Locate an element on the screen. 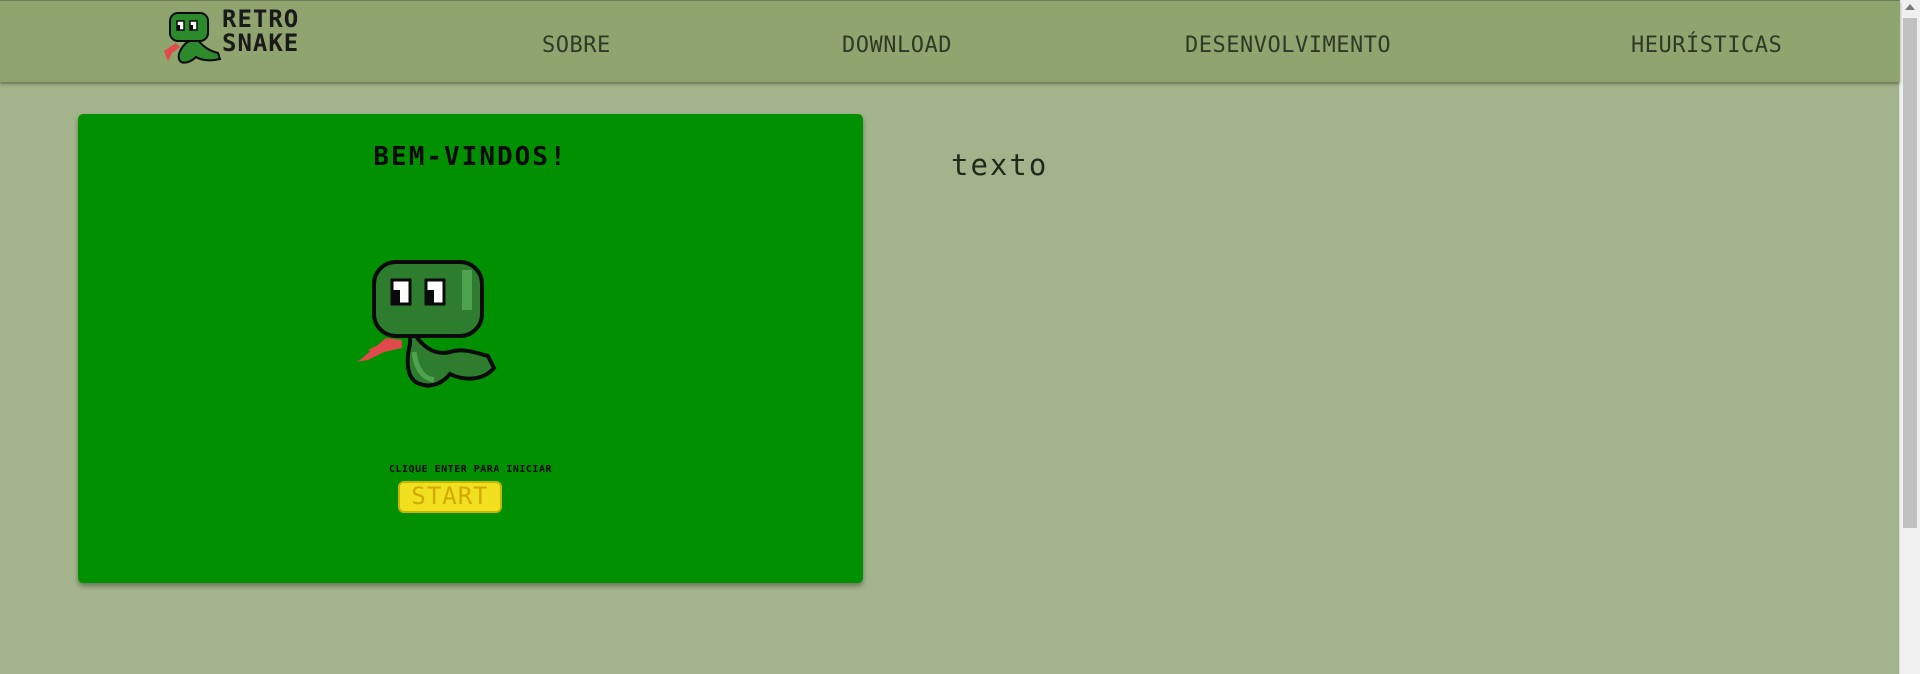 This screenshot has height=674, width=1920. retro-snake-logo: RETRO SNAKE is located at coordinates (242, 39).